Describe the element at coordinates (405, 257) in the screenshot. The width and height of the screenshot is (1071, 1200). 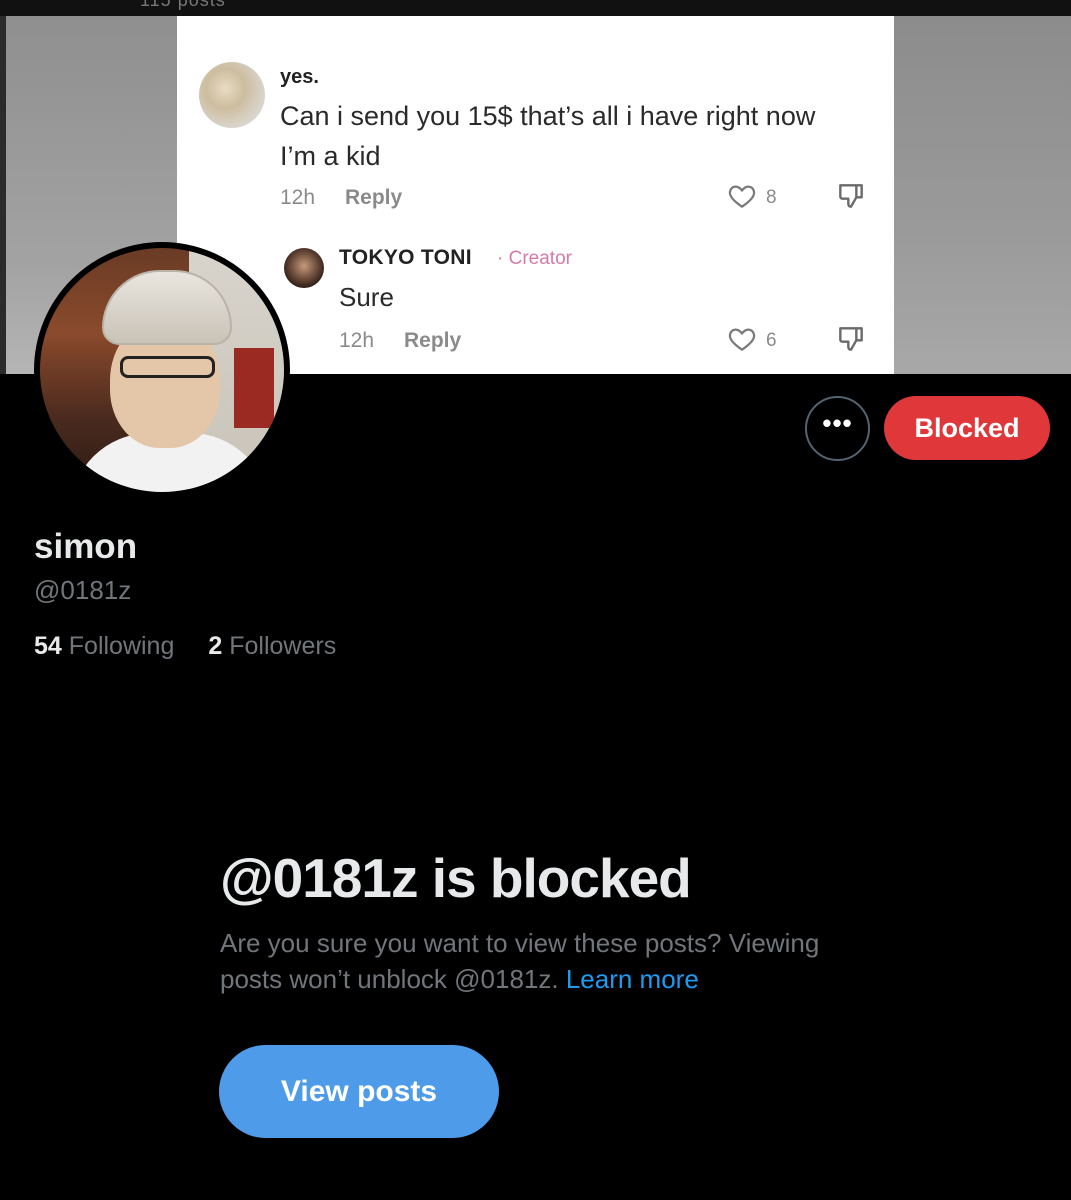
I see `creator-username: TOKYO TONI` at that location.